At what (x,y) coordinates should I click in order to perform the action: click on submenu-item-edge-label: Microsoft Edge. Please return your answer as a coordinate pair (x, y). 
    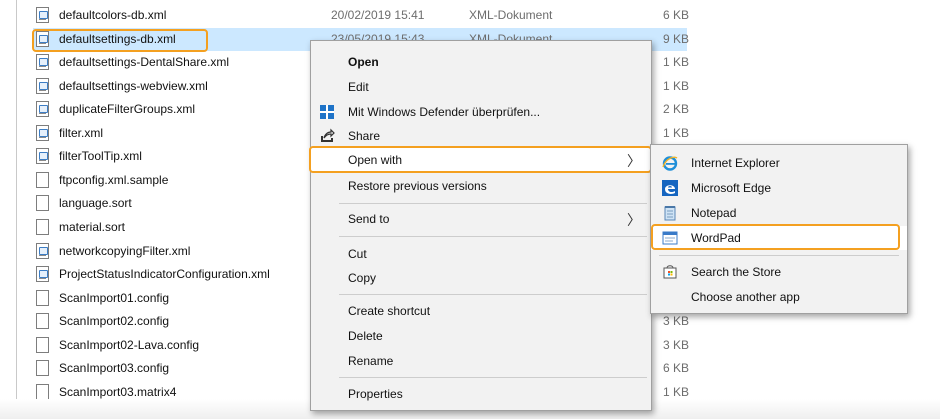
    Looking at the image, I should click on (731, 188).